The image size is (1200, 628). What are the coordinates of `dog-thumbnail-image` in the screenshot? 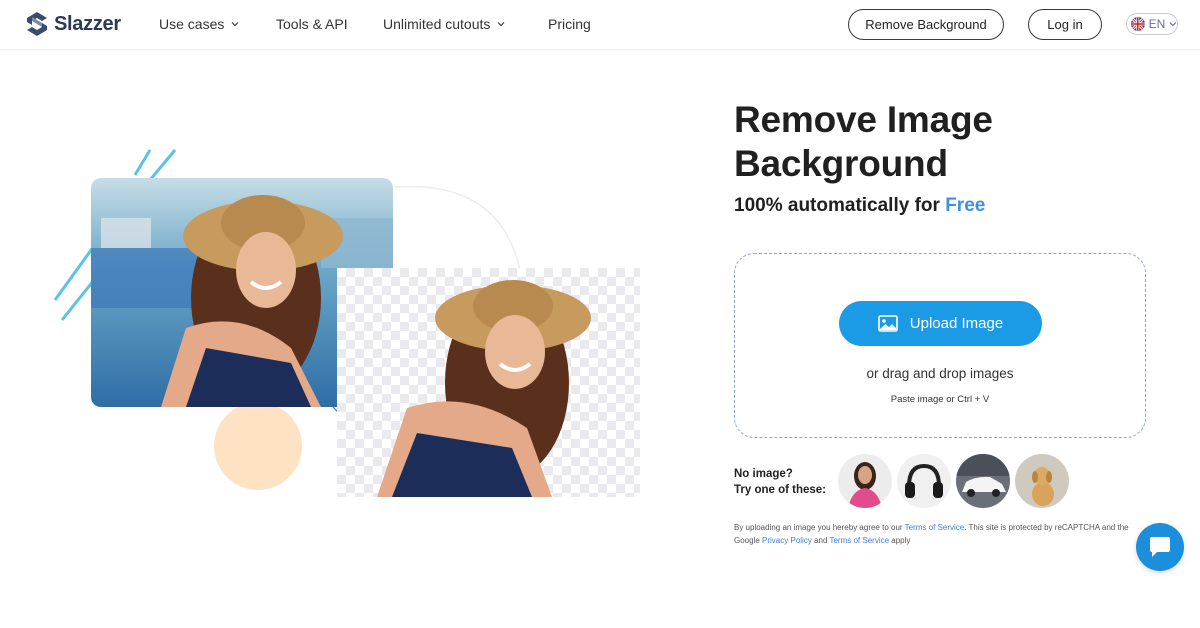 It's located at (1042, 481).